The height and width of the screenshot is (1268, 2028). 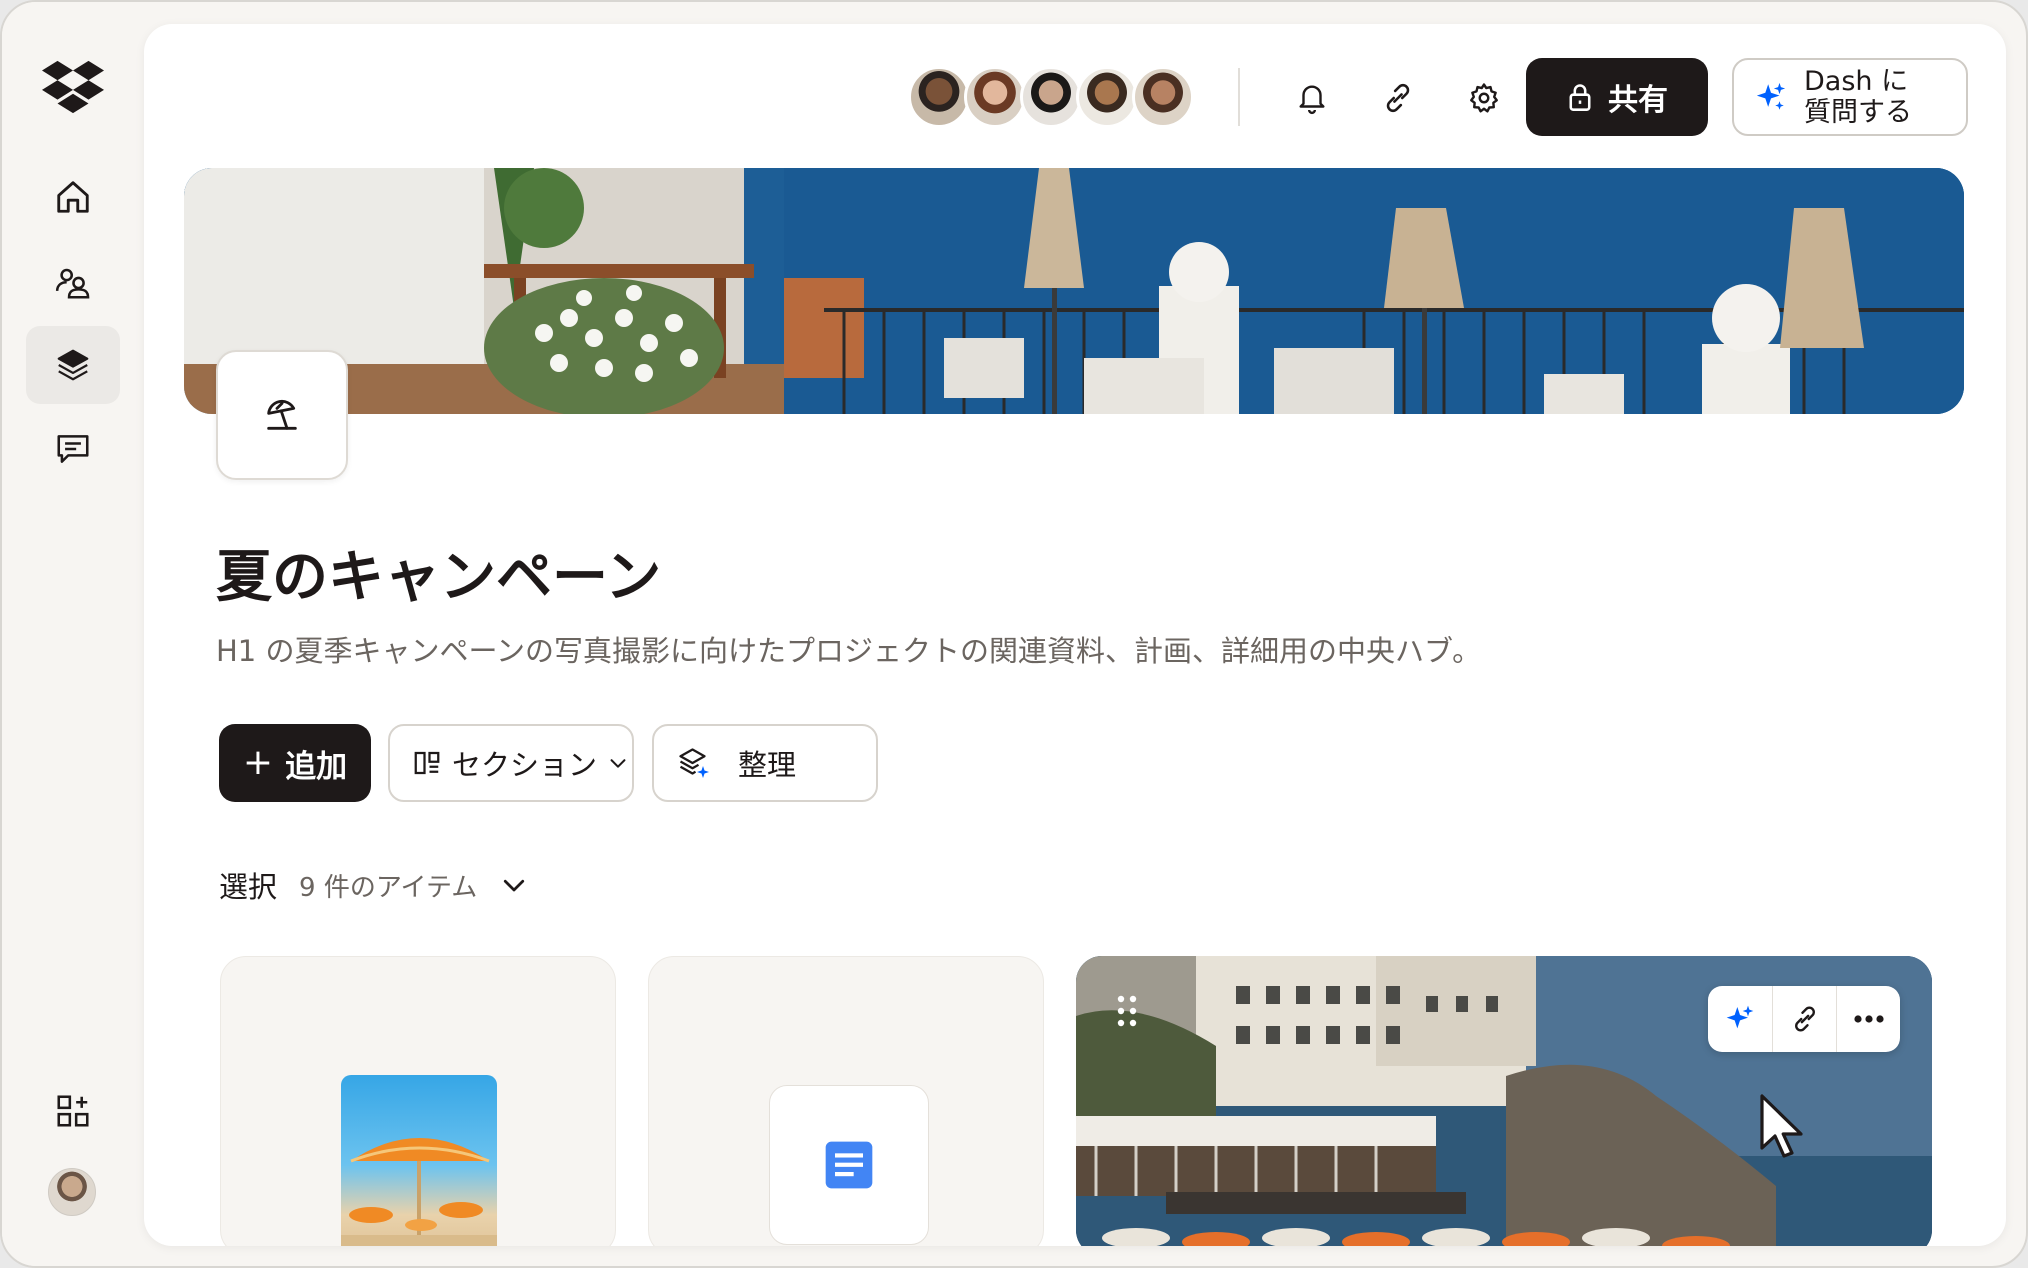 I want to click on more-icon, so click(x=1868, y=1019).